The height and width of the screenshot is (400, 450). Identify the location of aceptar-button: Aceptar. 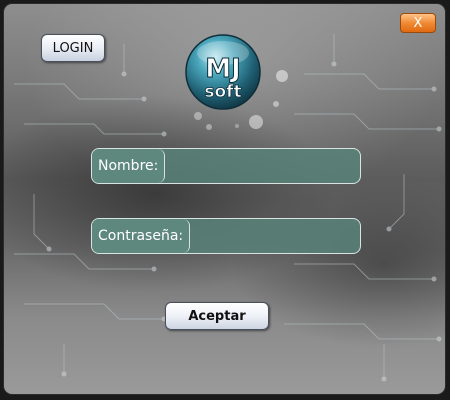
(217, 316).